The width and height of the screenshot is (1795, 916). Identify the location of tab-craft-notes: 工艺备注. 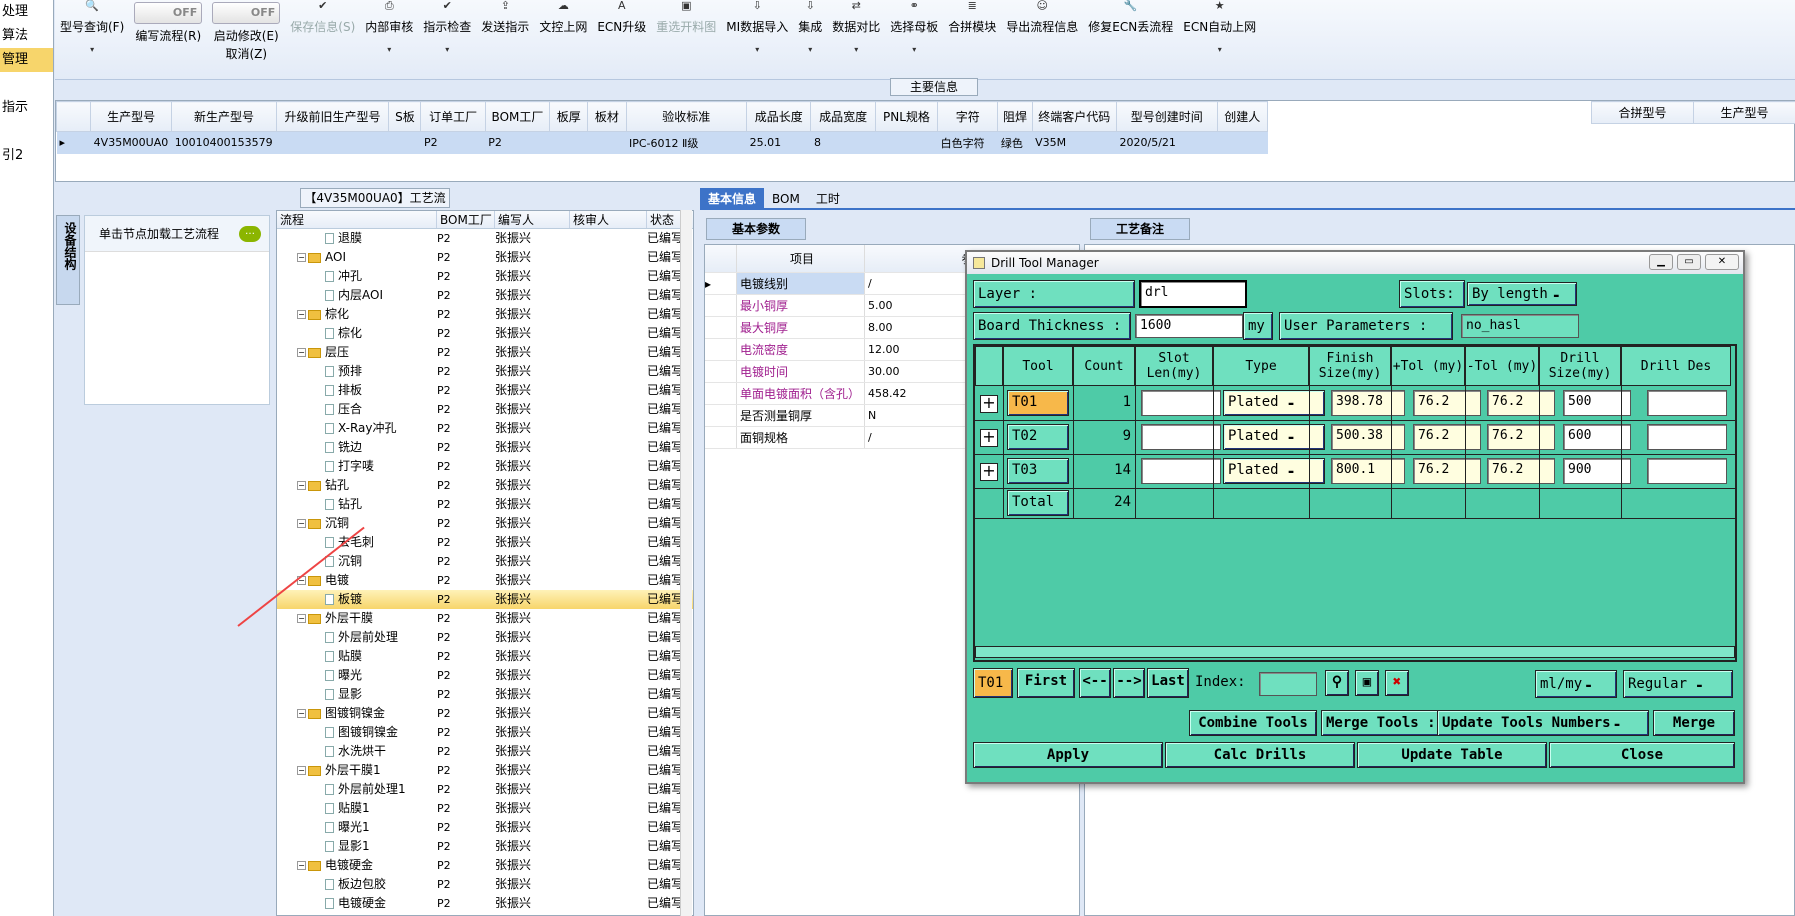
(1140, 229).